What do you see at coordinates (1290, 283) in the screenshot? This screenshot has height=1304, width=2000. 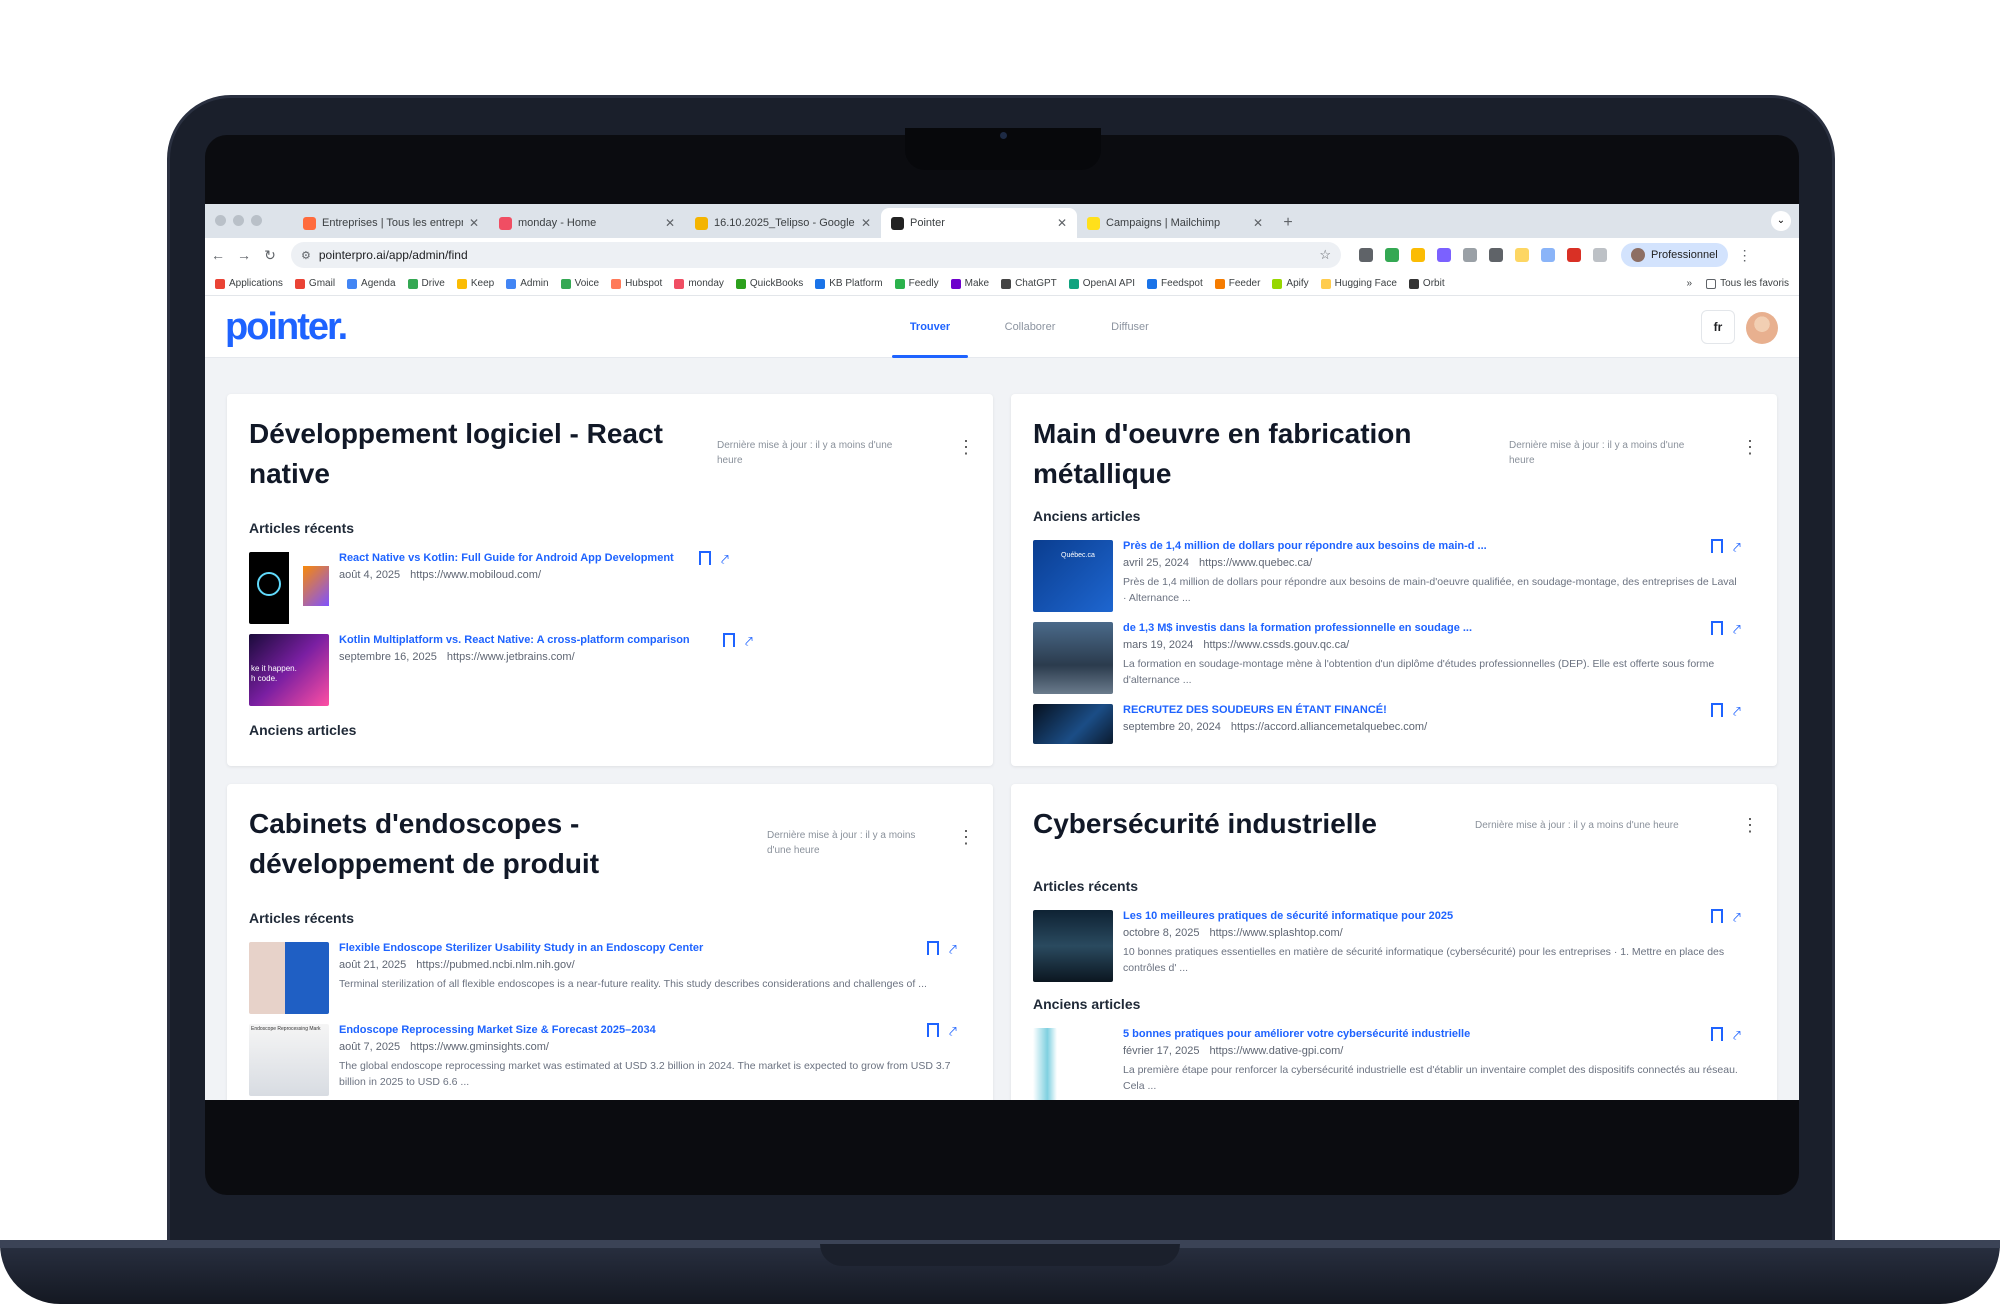 I see `bookmark-item: Apify` at bounding box center [1290, 283].